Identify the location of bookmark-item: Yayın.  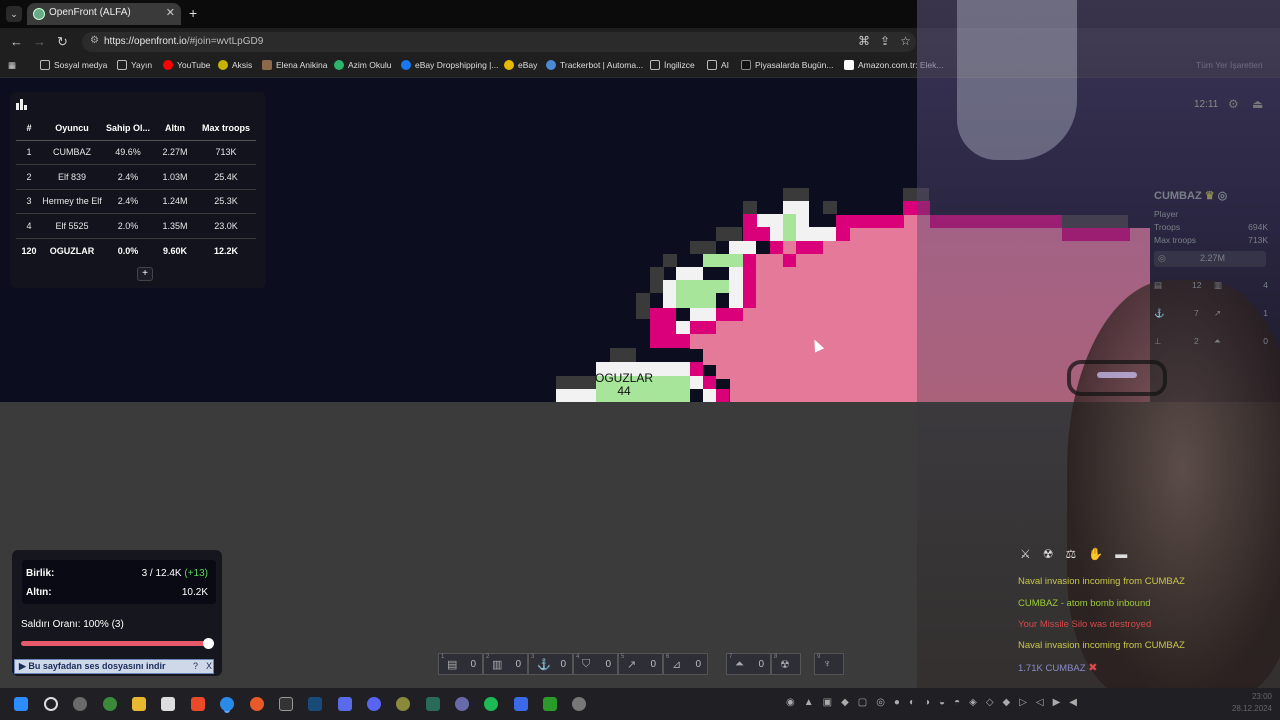
(134, 65).